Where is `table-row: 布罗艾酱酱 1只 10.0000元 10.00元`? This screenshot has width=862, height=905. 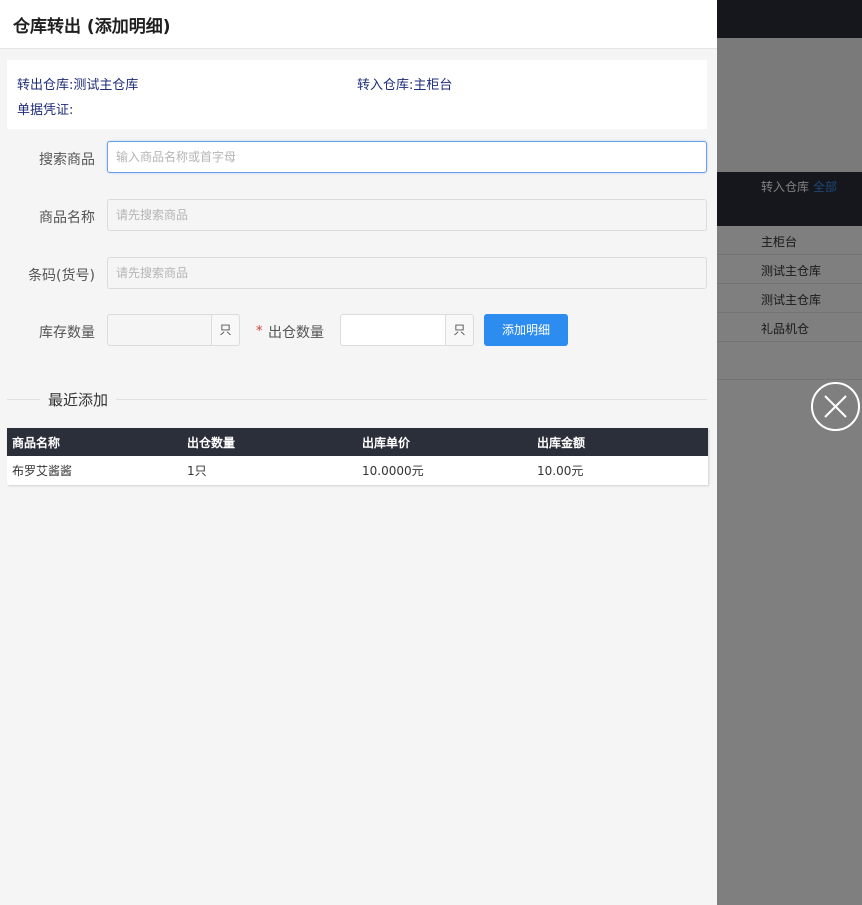 table-row: 布罗艾酱酱 1只 10.0000元 10.00元 is located at coordinates (357, 470).